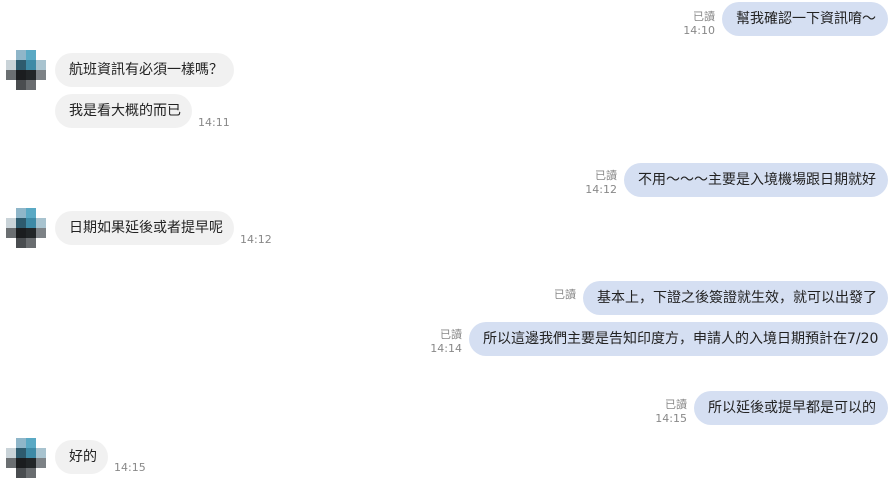 This screenshot has height=489, width=895. I want to click on message-time: 14:10, so click(699, 30).